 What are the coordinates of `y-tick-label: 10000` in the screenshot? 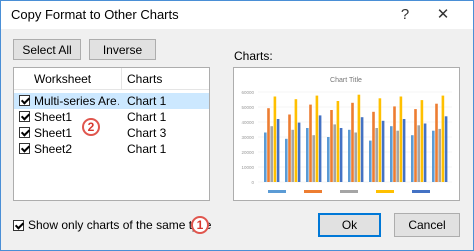 It's located at (247, 167).